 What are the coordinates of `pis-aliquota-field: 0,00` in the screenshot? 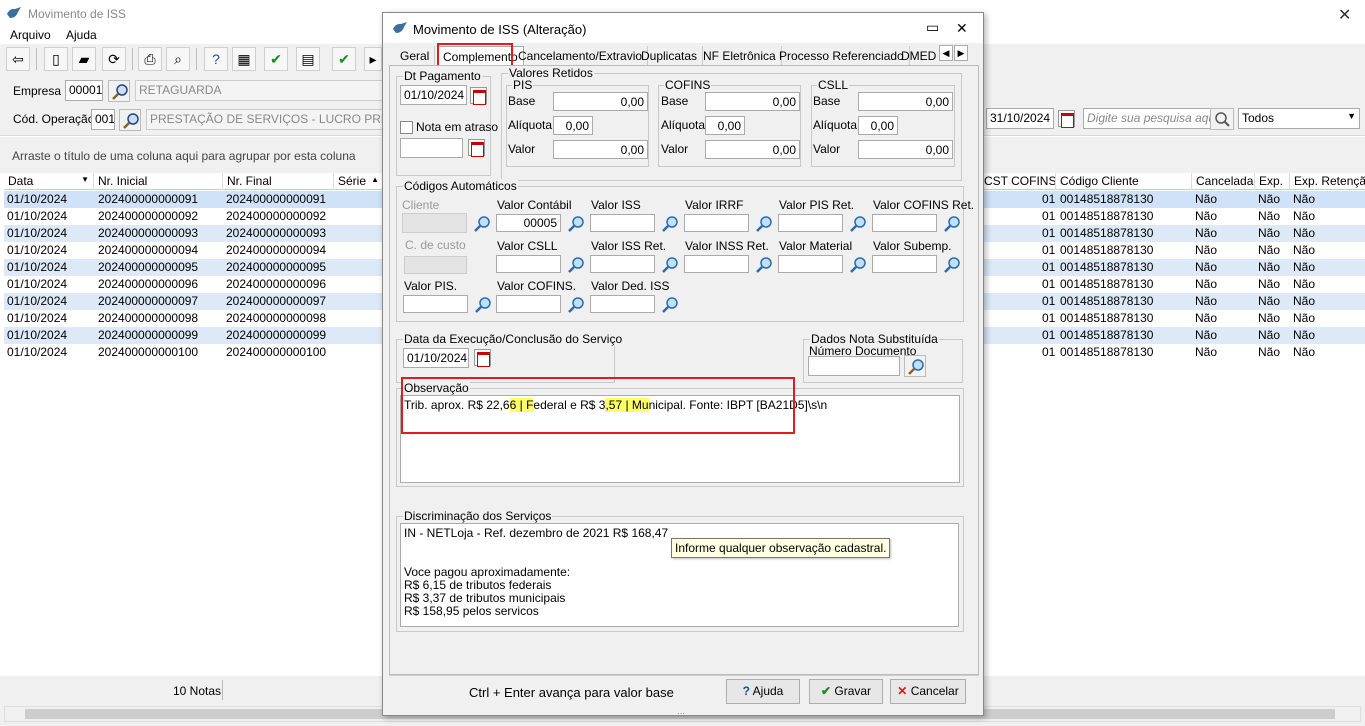 It's located at (573, 125).